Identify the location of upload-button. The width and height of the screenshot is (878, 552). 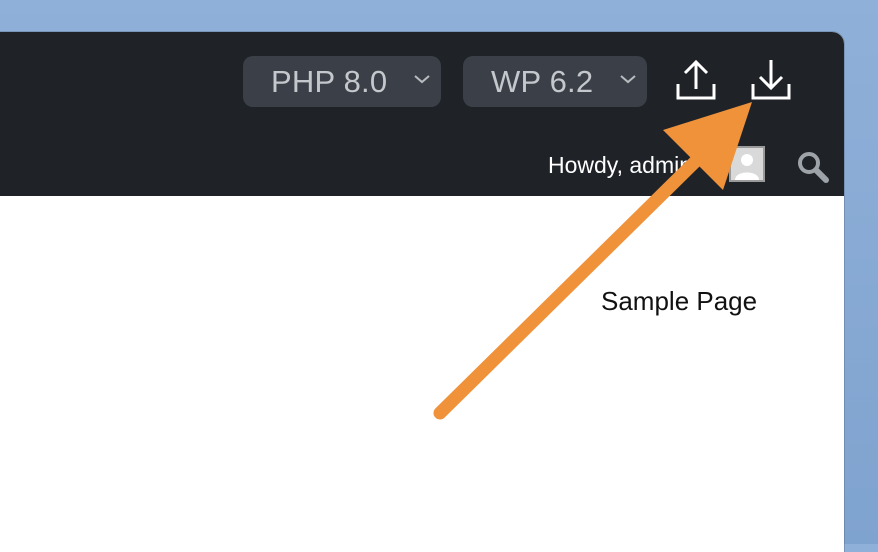
(696, 82).